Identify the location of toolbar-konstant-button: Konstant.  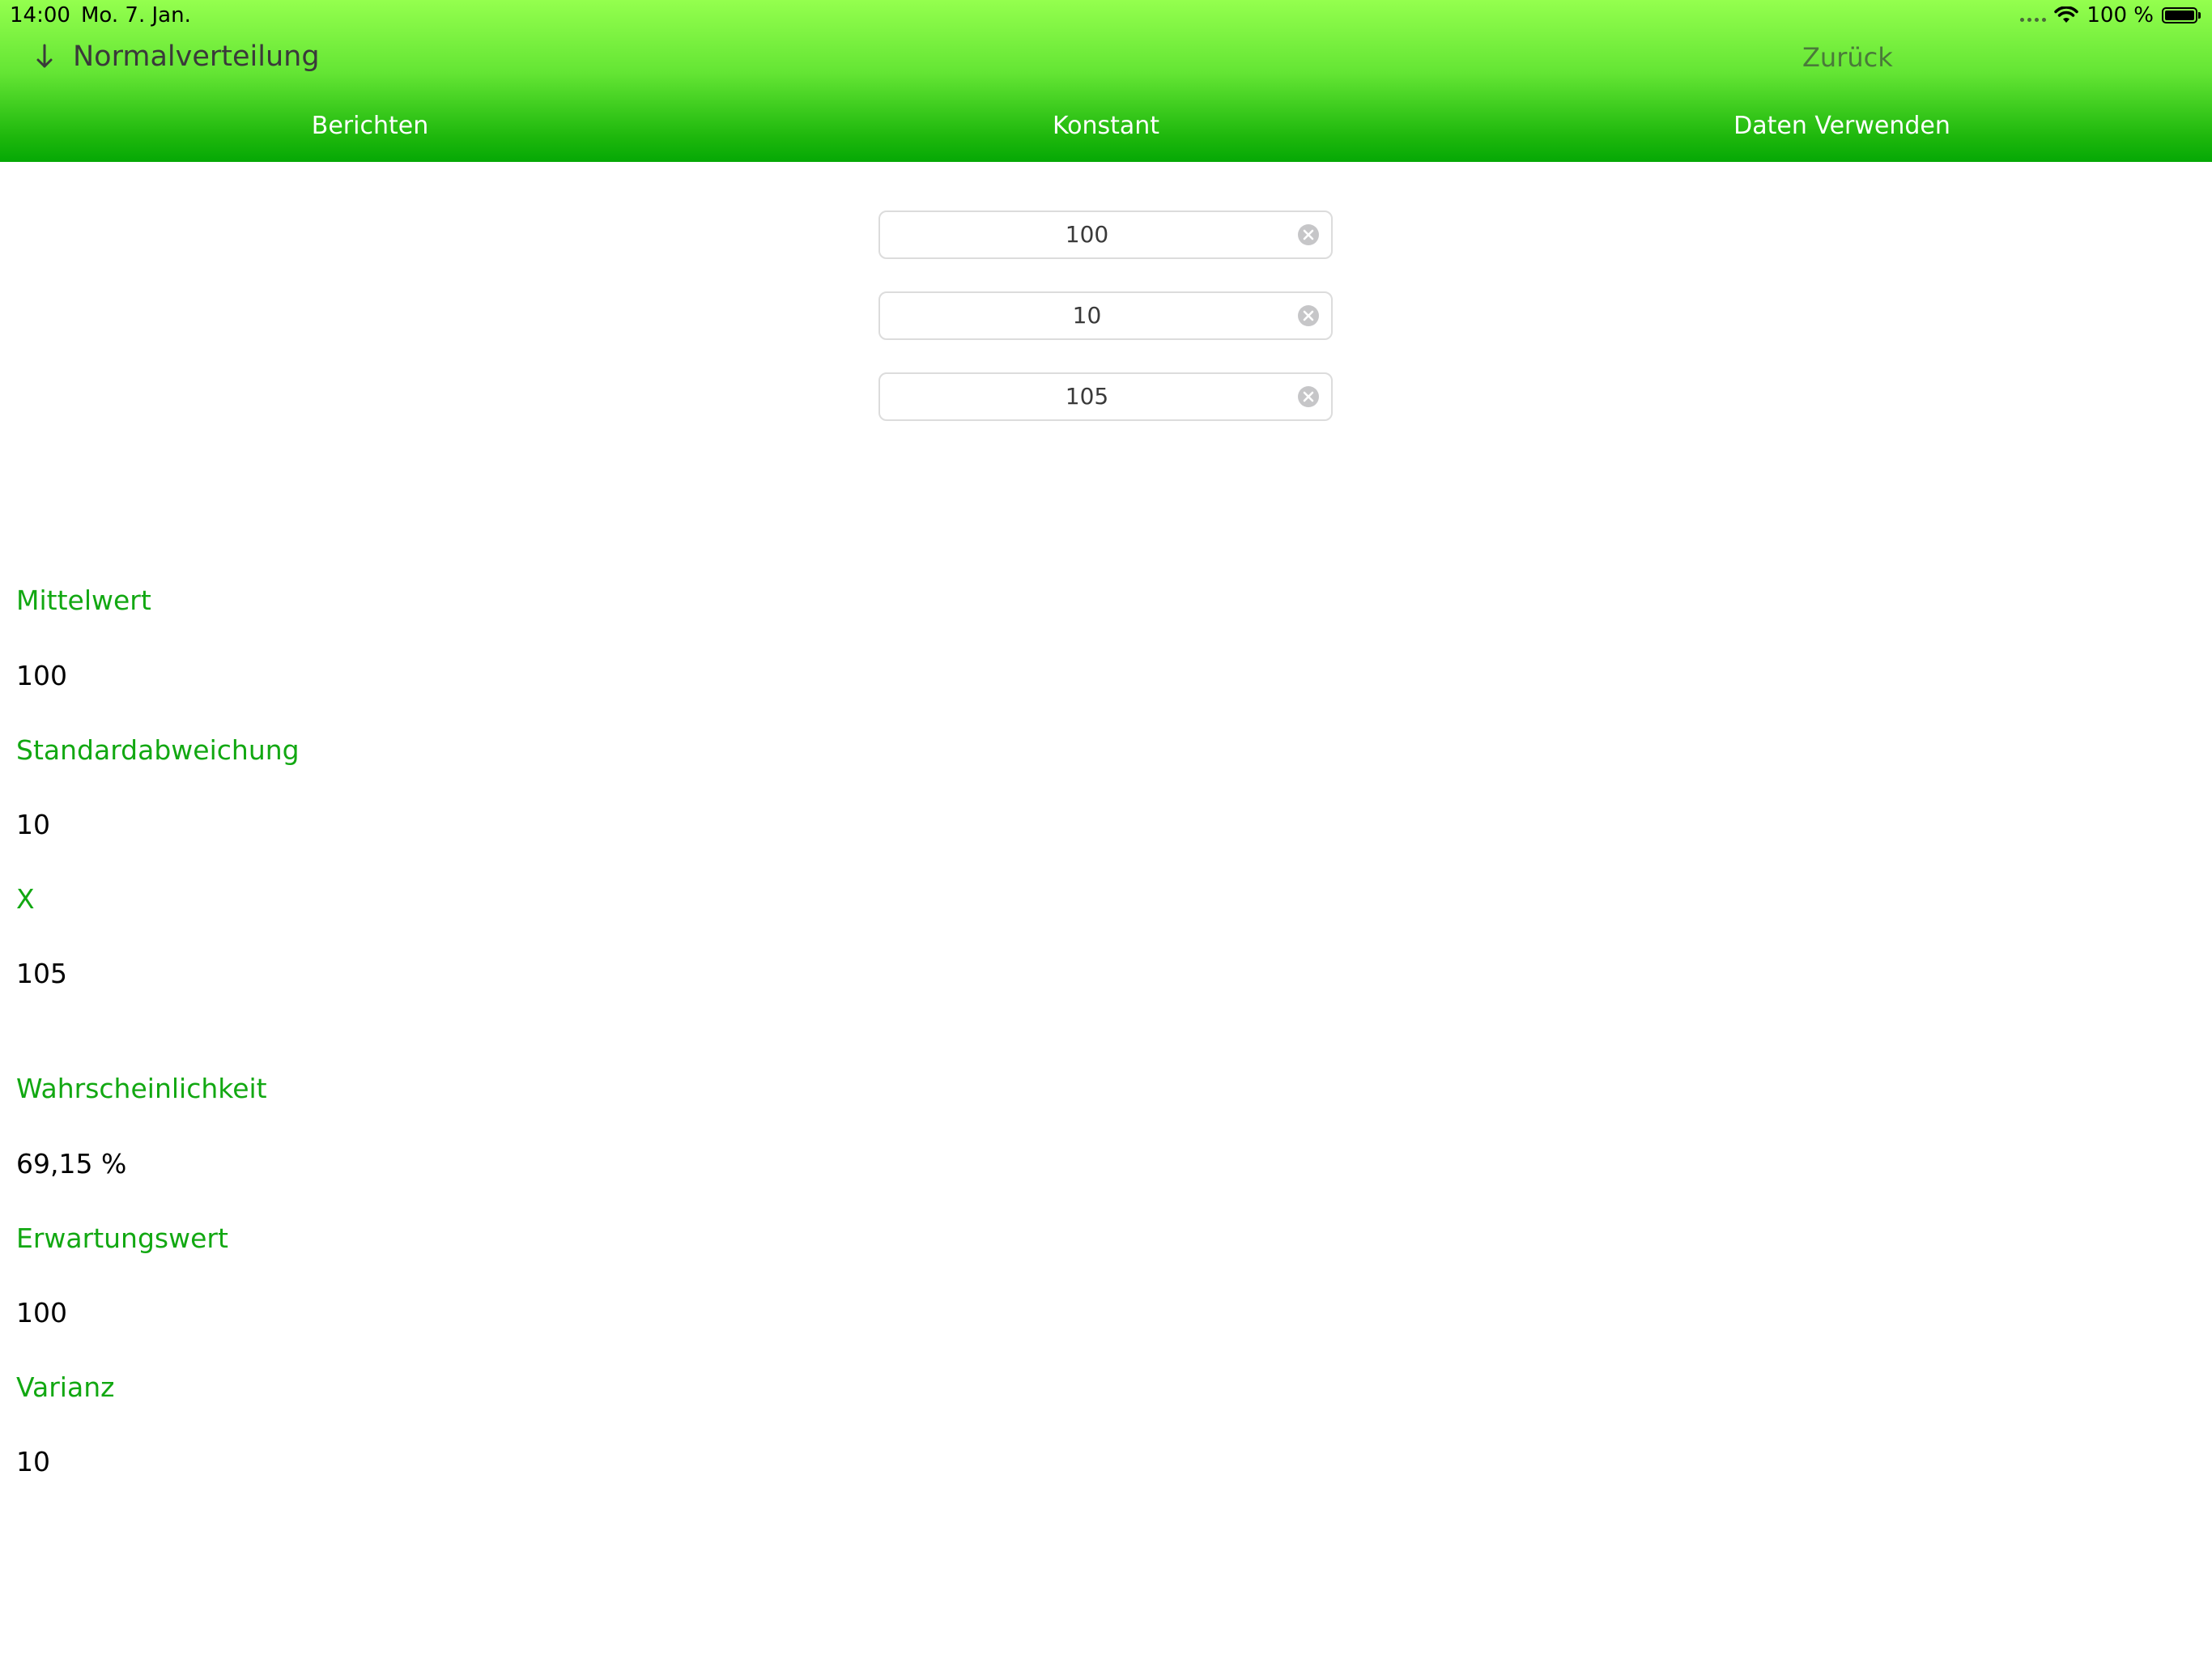
(1106, 126).